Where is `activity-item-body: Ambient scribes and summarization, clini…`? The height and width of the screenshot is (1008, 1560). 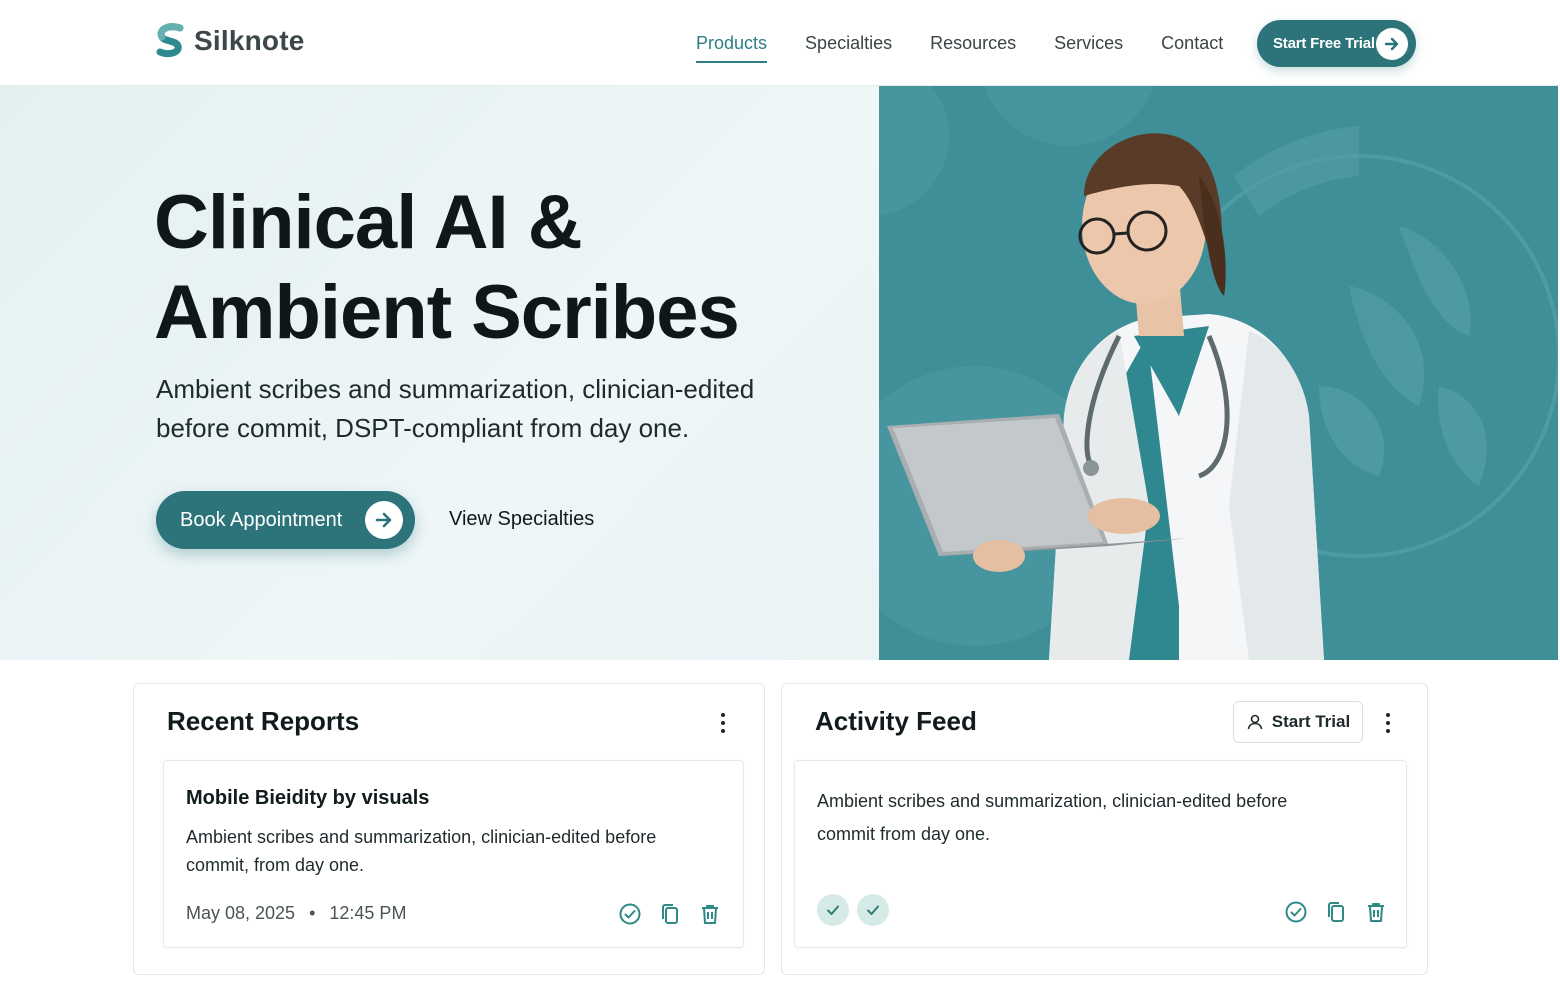
activity-item-body: Ambient scribes and summarization, clini… is located at coordinates (1052, 817).